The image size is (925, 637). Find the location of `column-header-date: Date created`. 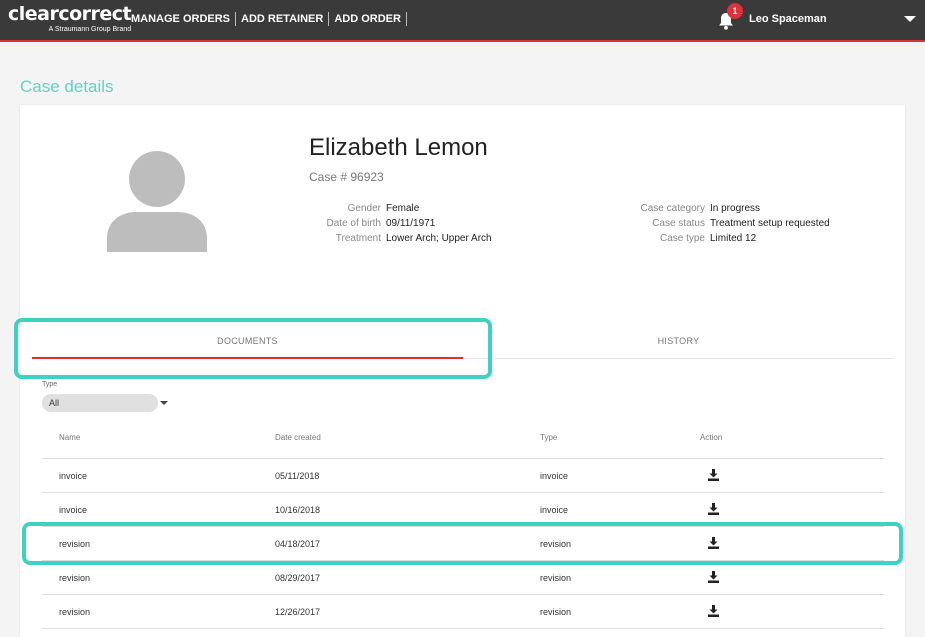

column-header-date: Date created is located at coordinates (298, 437).